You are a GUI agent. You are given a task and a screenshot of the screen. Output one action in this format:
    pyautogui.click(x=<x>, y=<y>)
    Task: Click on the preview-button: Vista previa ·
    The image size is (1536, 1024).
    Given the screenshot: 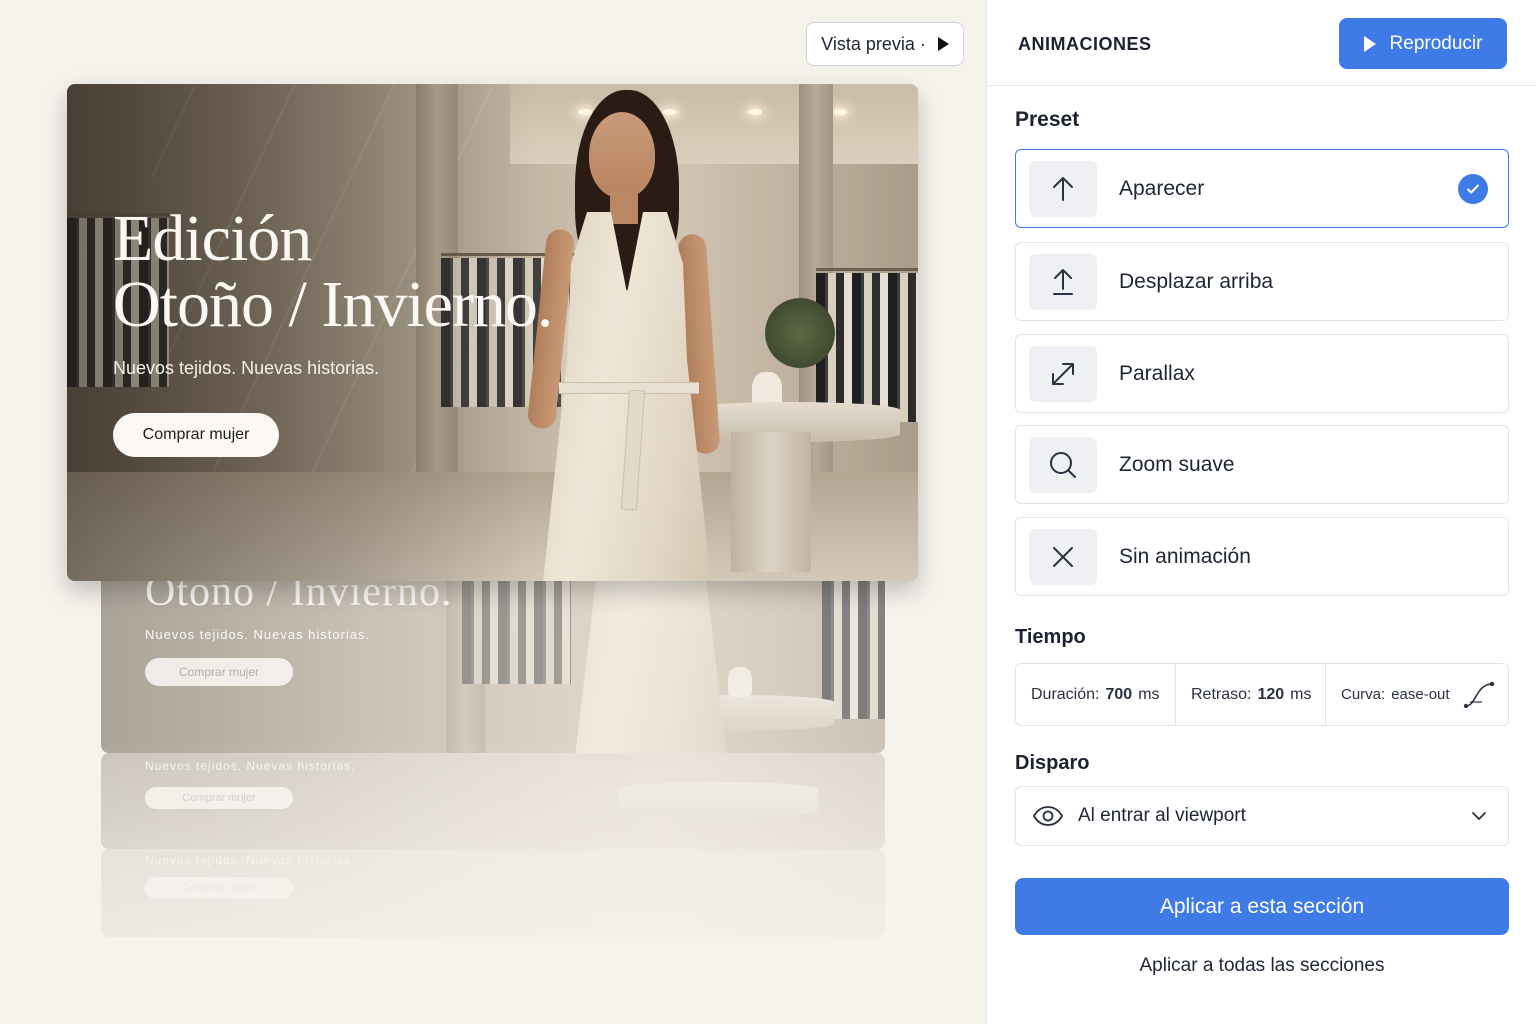 What is the action you would take?
    pyautogui.click(x=885, y=44)
    